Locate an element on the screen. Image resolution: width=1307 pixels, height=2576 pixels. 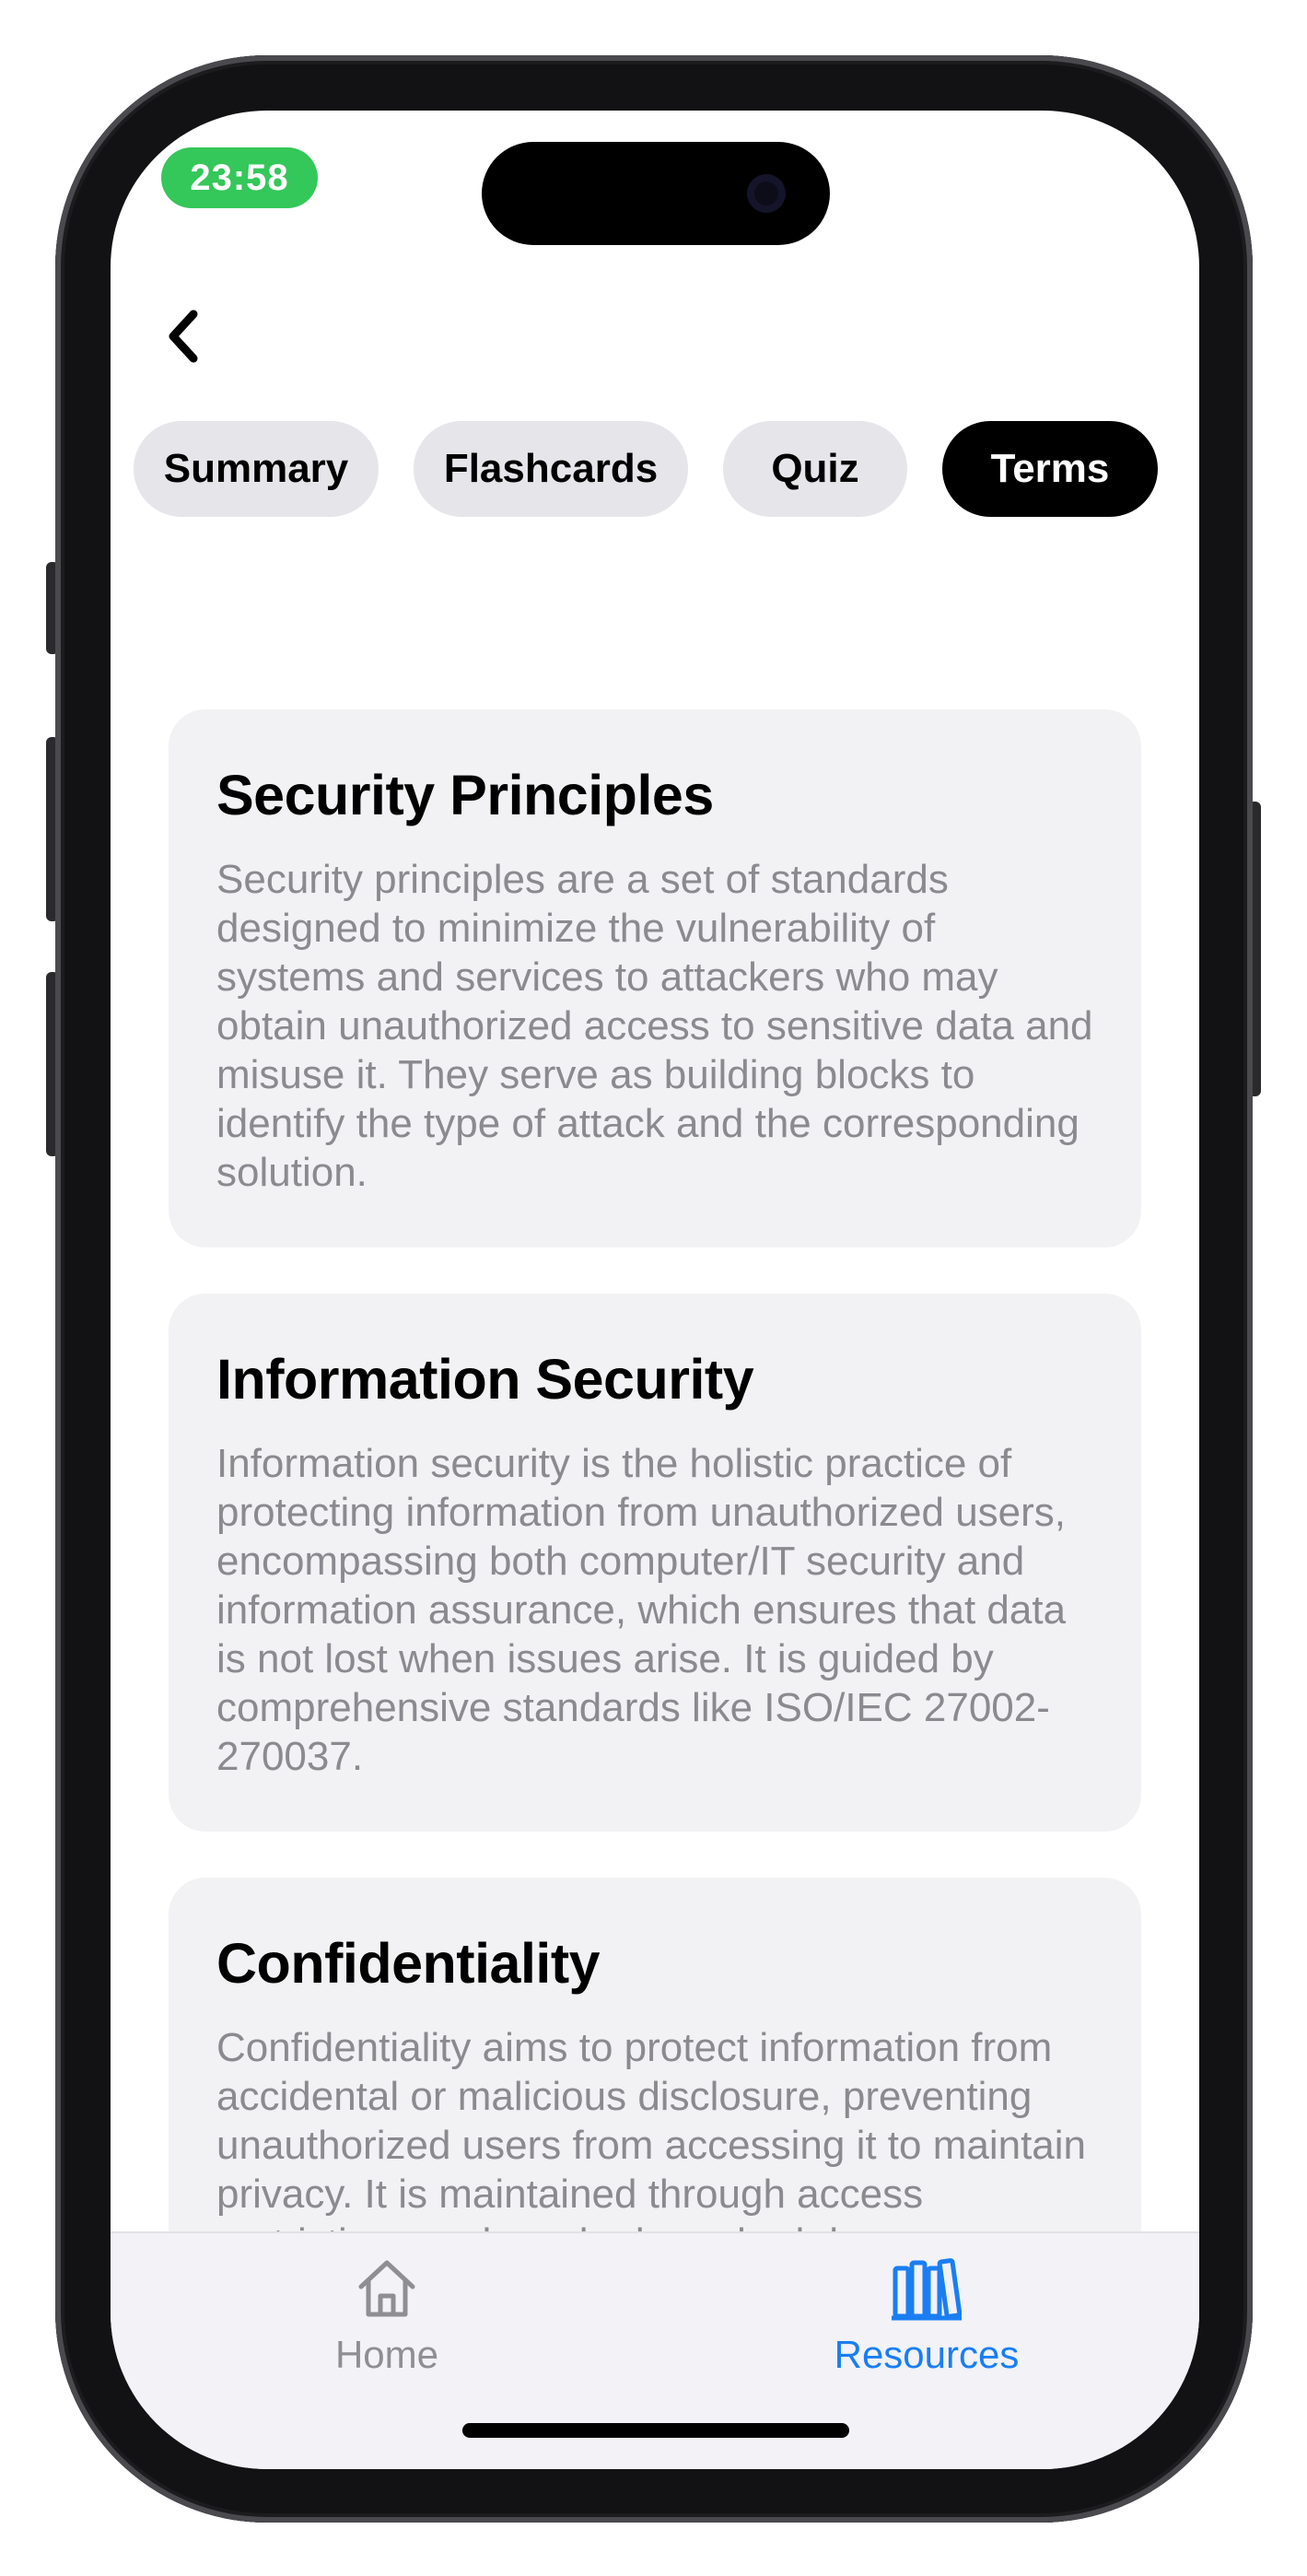
dynamic-island is located at coordinates (656, 193).